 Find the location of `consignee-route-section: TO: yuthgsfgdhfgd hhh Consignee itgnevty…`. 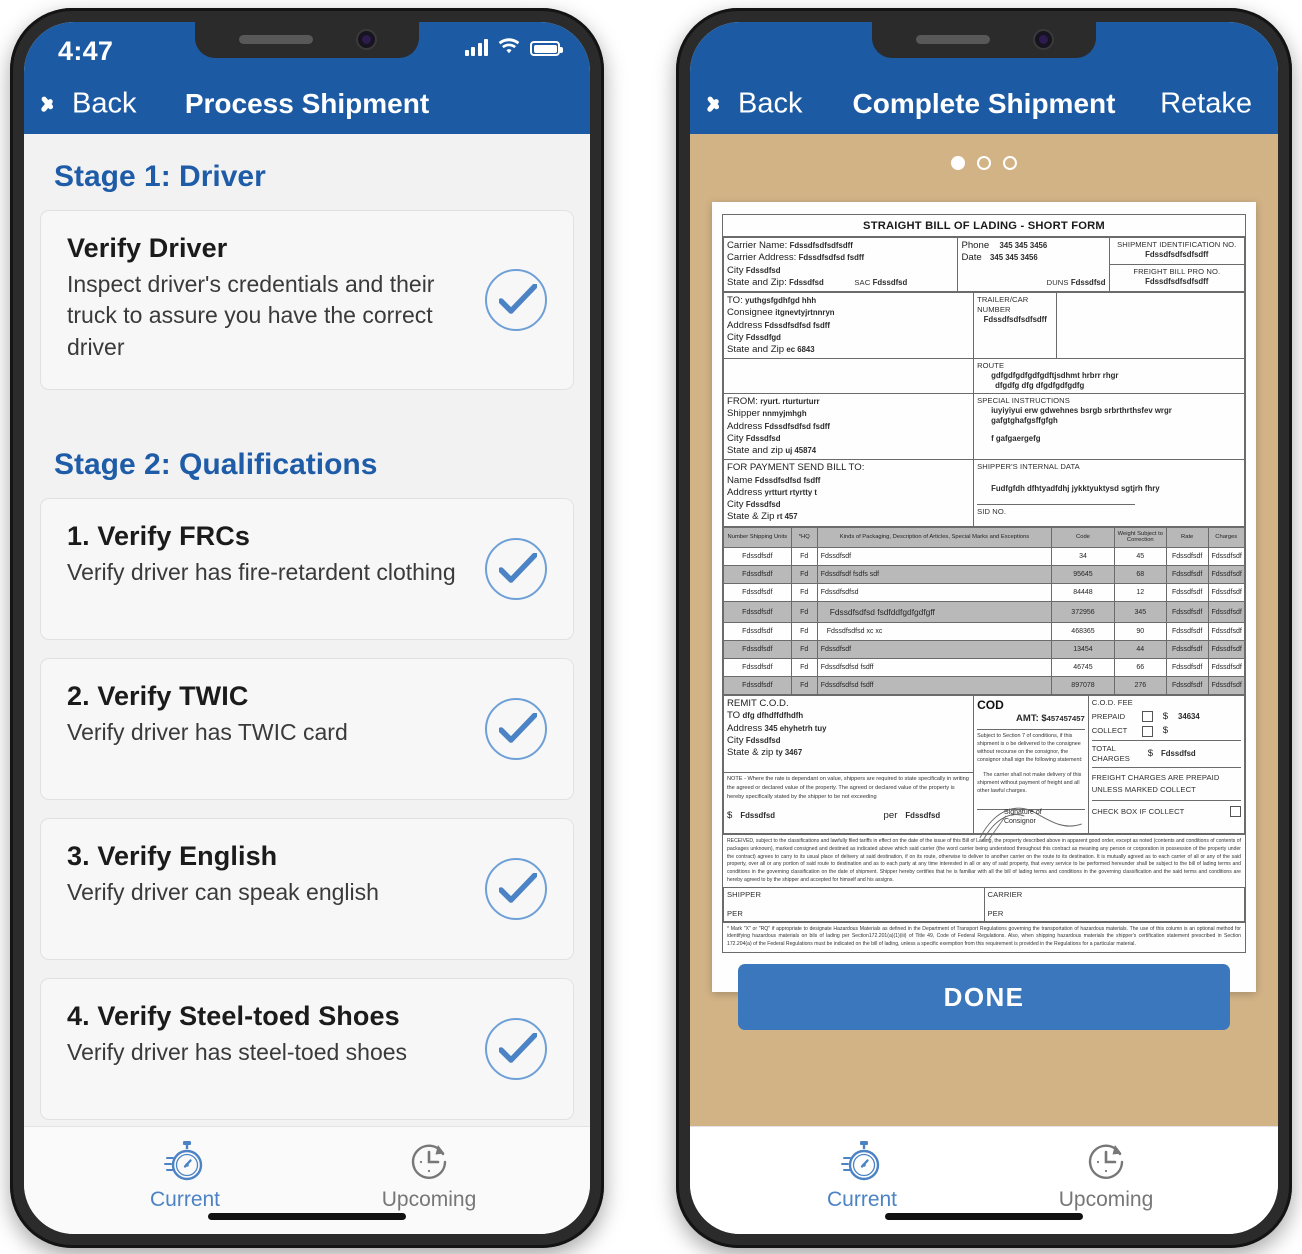

consignee-route-section: TO: yuthgsfgdhfgd hhh Consignee itgnevty… is located at coordinates (983, 326).